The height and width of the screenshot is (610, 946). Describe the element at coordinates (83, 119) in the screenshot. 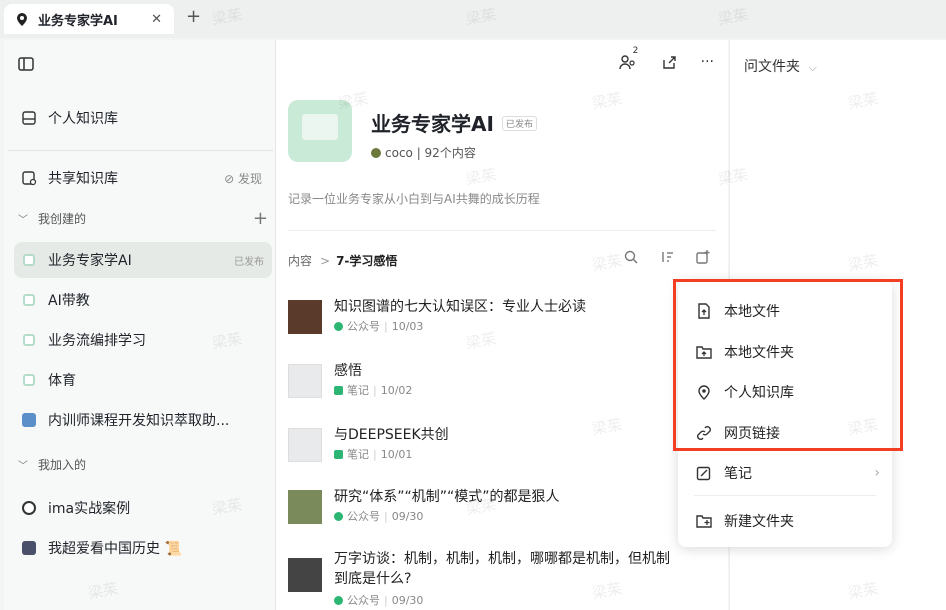

I see `sidebar-item-label: 个人知识库` at that location.